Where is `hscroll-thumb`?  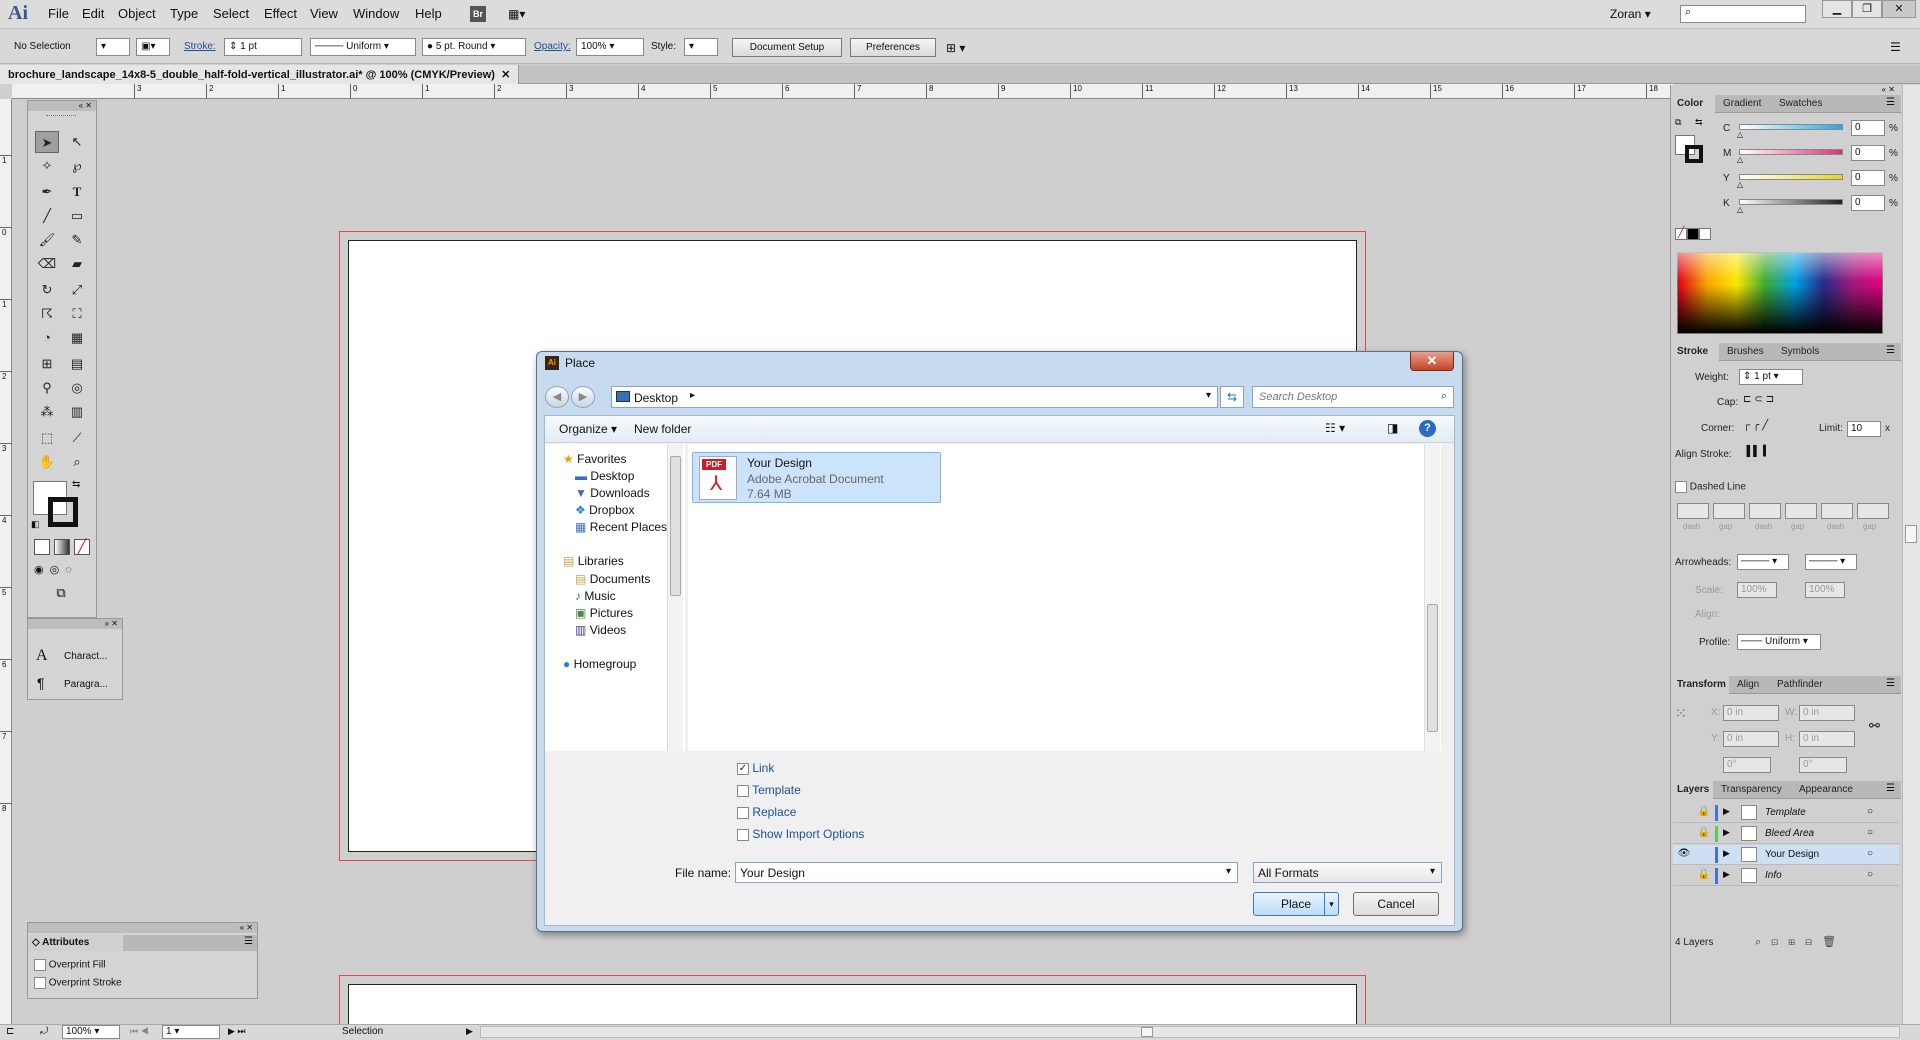 hscroll-thumb is located at coordinates (1147, 1032).